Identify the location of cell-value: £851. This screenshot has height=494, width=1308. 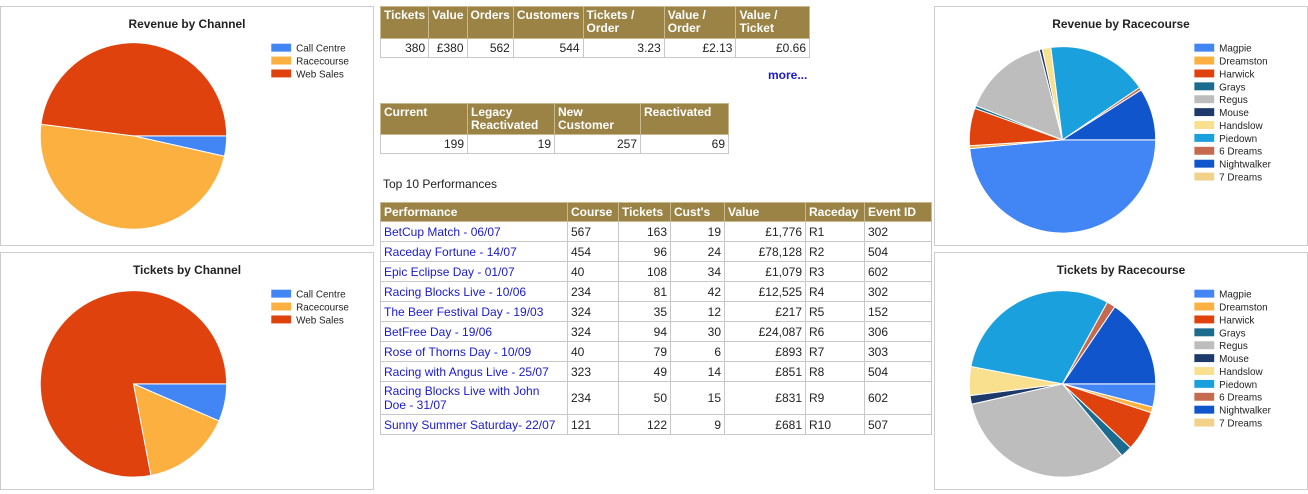
(765, 371).